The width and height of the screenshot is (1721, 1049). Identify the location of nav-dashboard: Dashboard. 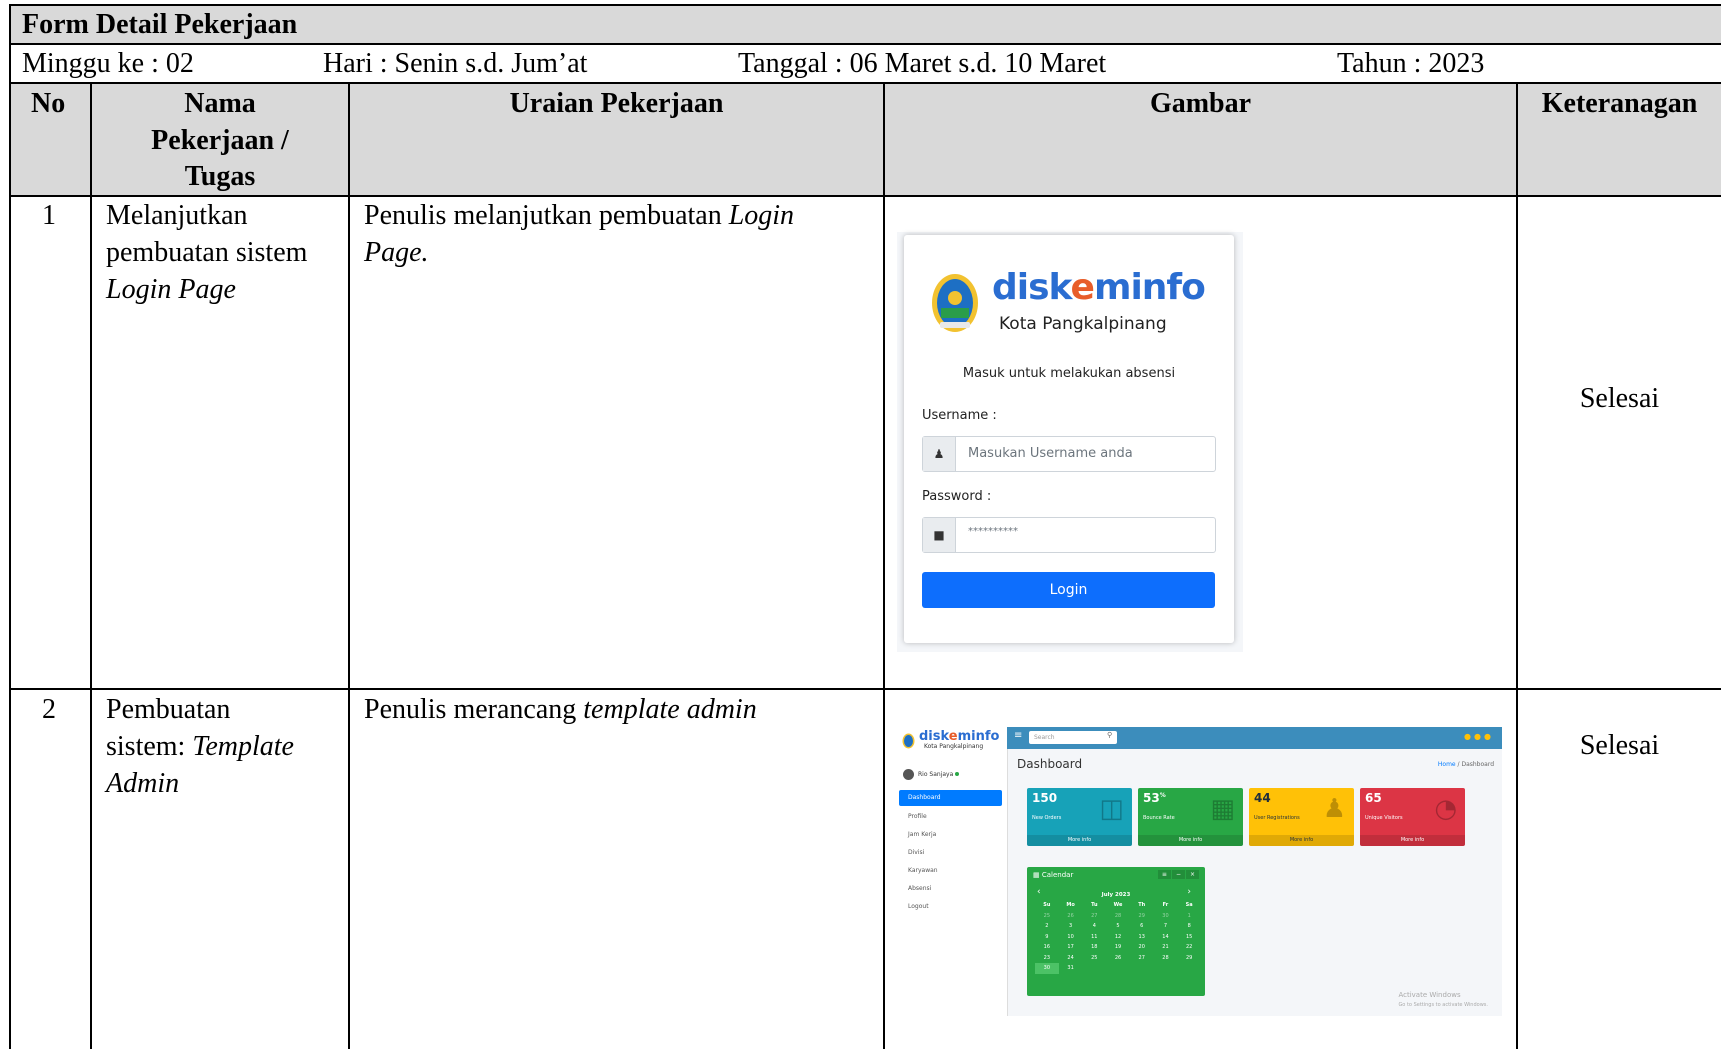
(950, 798).